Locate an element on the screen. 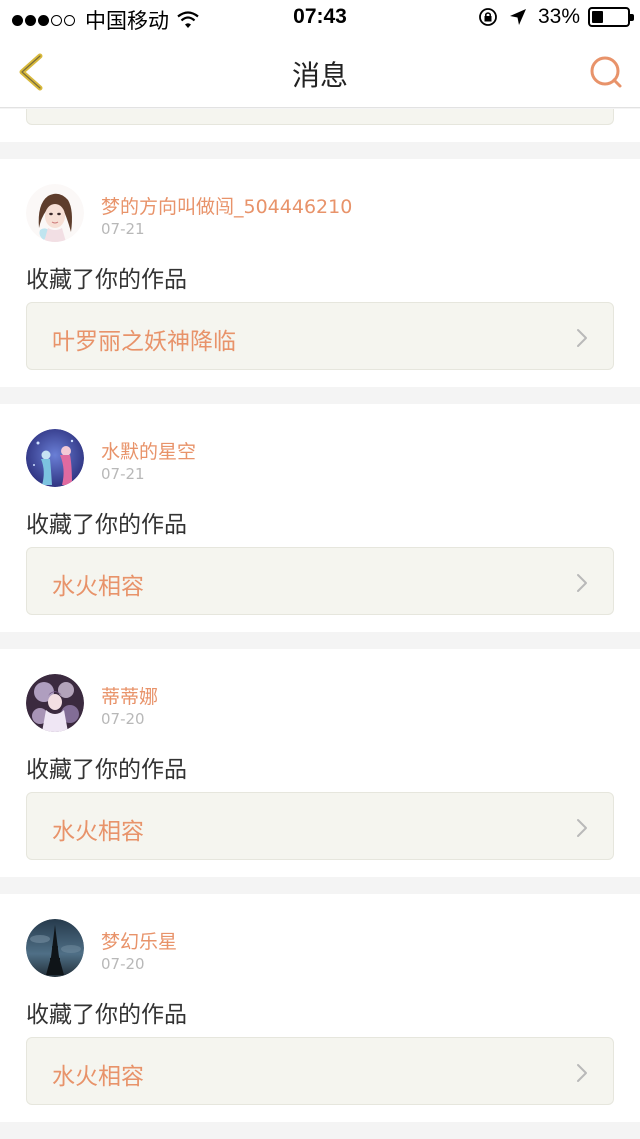 The image size is (640, 1139). work-link: 叶罗丽之妖神降临 is located at coordinates (320, 336).